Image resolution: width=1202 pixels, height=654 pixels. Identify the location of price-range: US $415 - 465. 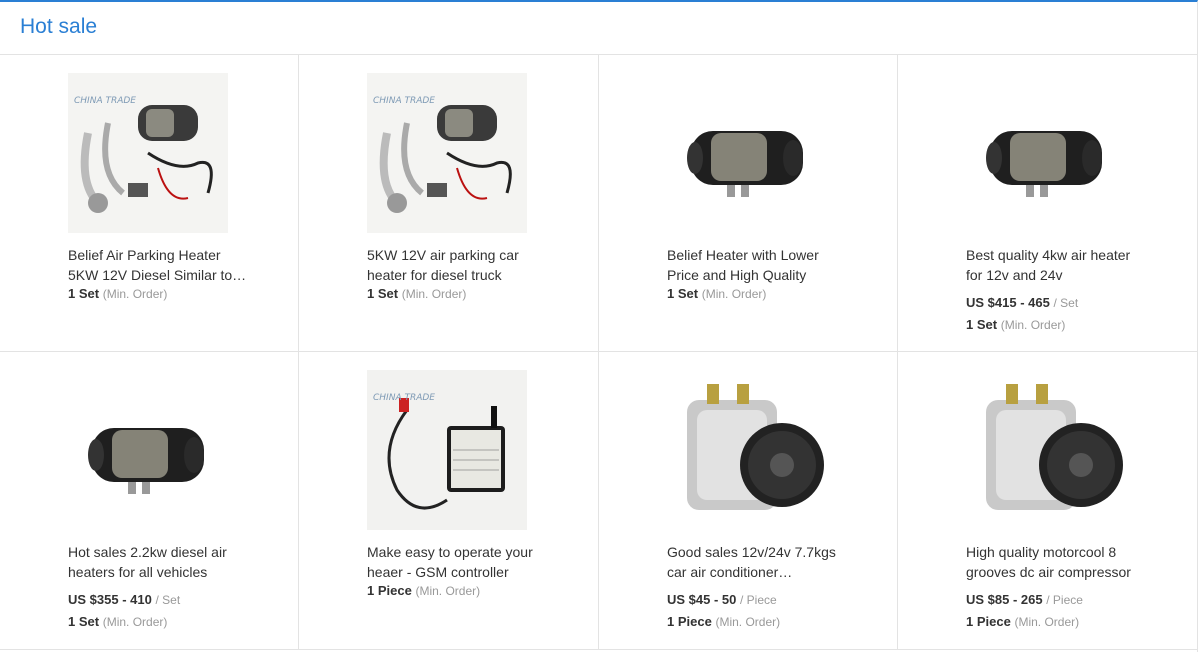
(1008, 302).